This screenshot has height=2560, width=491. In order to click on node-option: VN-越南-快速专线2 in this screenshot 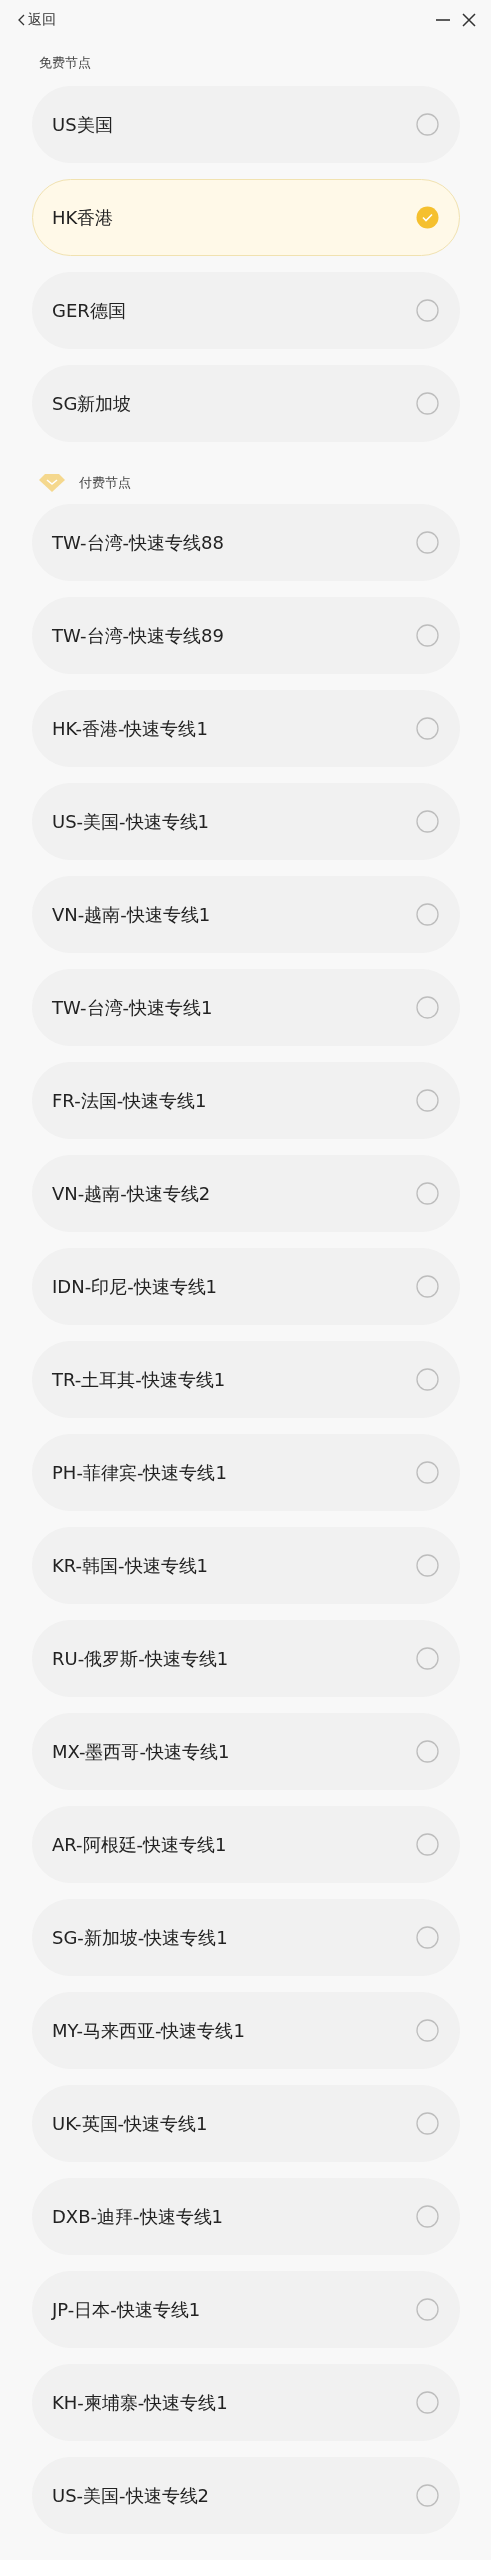, I will do `click(246, 1193)`.